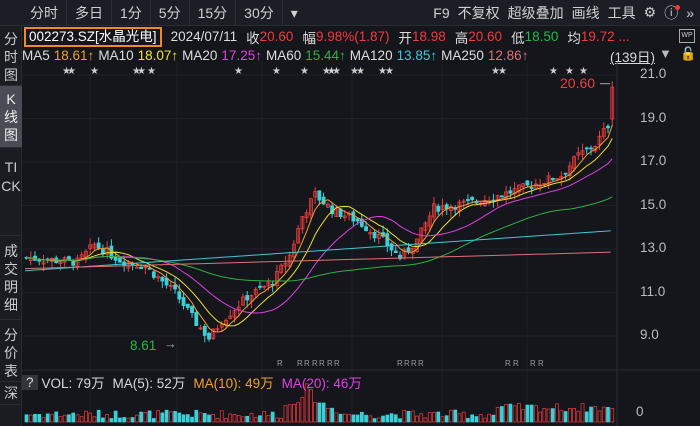 This screenshot has width=700, height=426. I want to click on sidebar-fenshi: 分时图, so click(11, 56).